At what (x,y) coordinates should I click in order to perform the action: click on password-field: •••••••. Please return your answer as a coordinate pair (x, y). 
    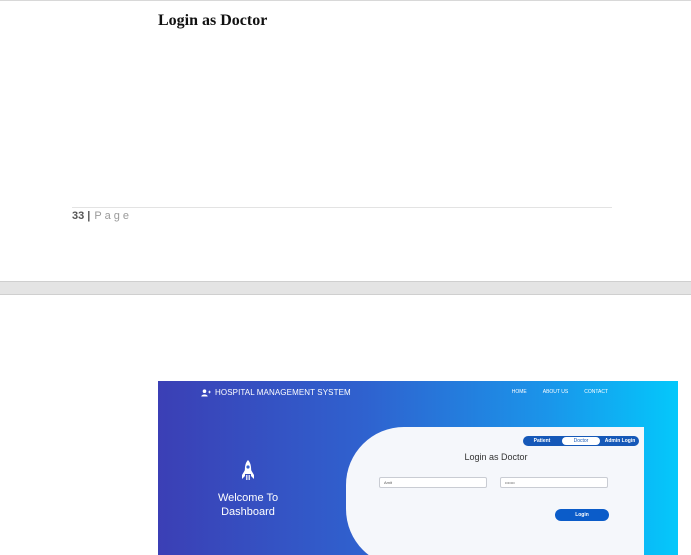
    Looking at the image, I should click on (554, 482).